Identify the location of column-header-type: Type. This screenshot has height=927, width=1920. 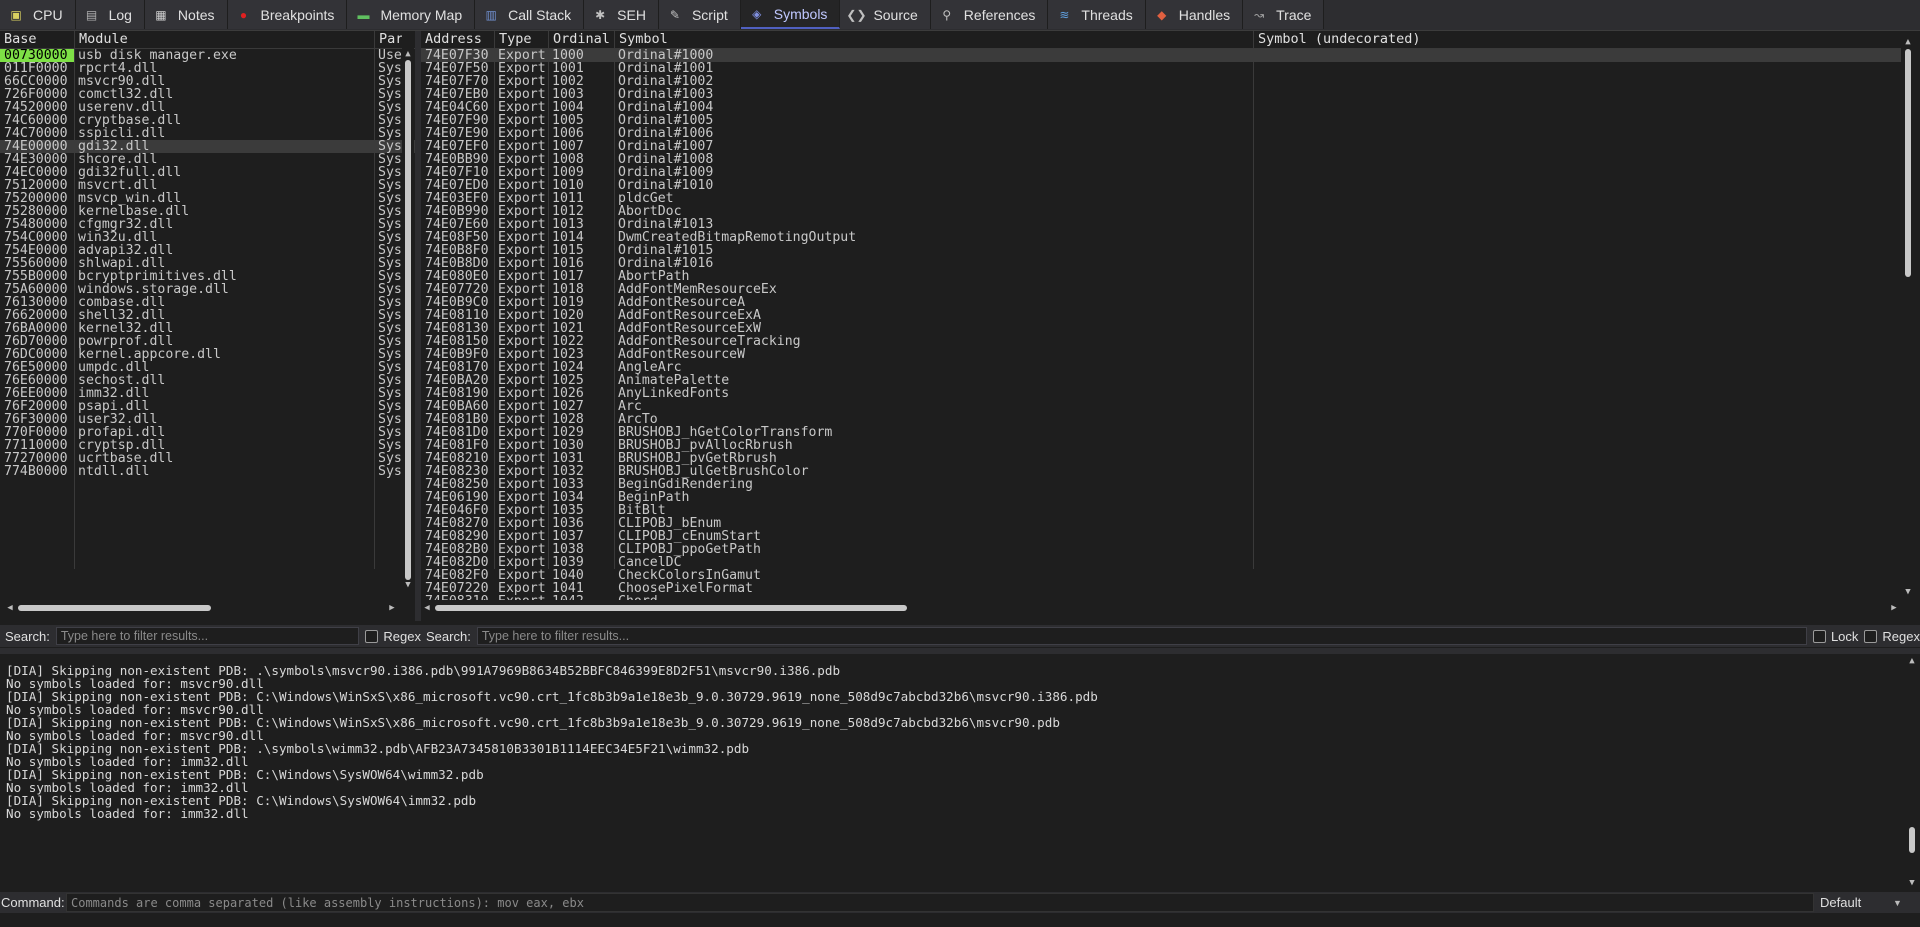
(521, 39).